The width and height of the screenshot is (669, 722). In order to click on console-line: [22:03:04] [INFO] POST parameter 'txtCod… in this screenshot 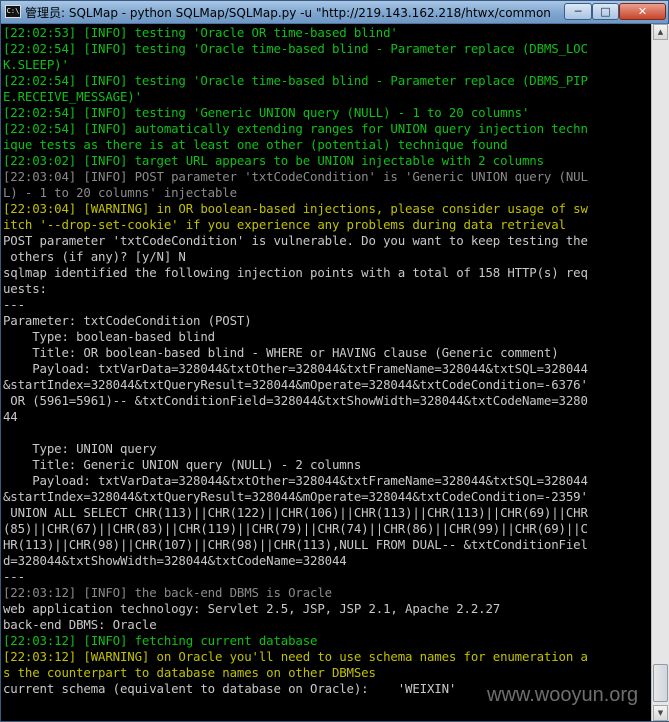, I will do `click(295, 176)`.